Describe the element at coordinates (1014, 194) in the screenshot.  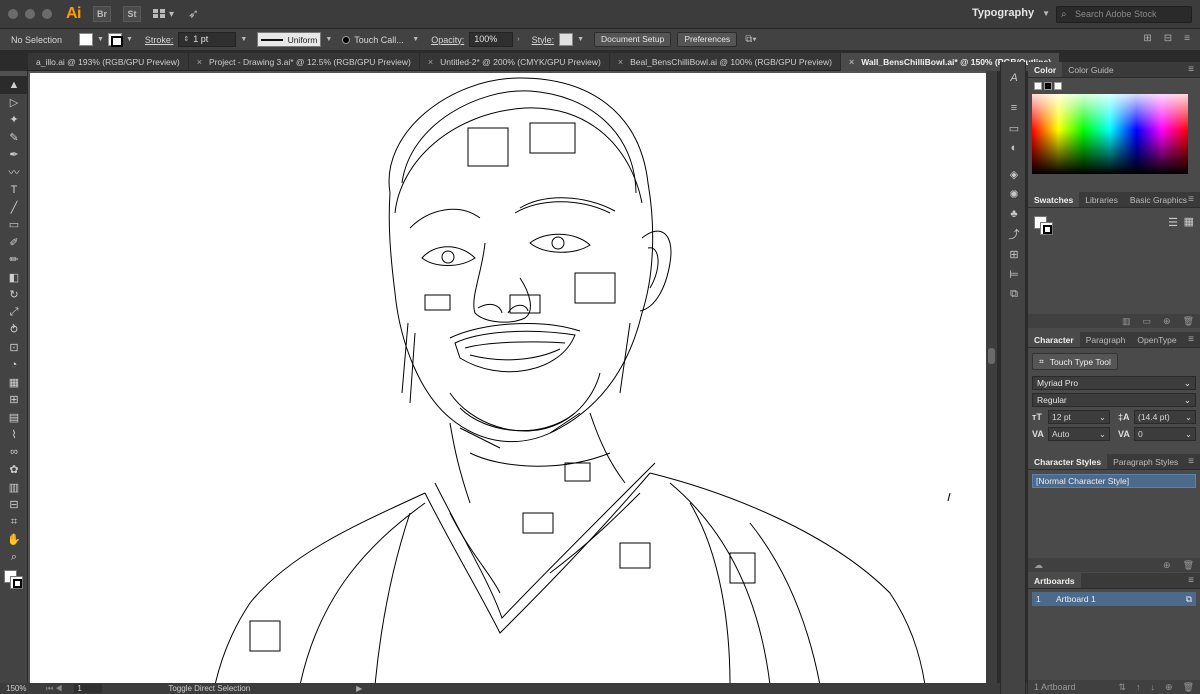
I see `brushes-panel-icon: ✺` at that location.